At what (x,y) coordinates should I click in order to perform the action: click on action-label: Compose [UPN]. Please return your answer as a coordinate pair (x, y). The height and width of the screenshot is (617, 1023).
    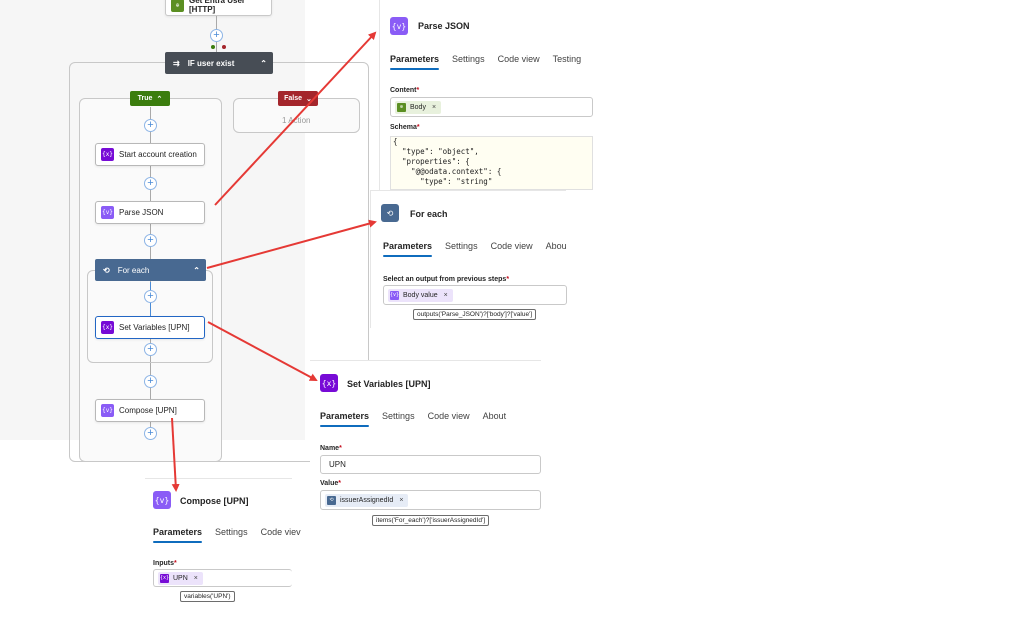
    Looking at the image, I should click on (148, 410).